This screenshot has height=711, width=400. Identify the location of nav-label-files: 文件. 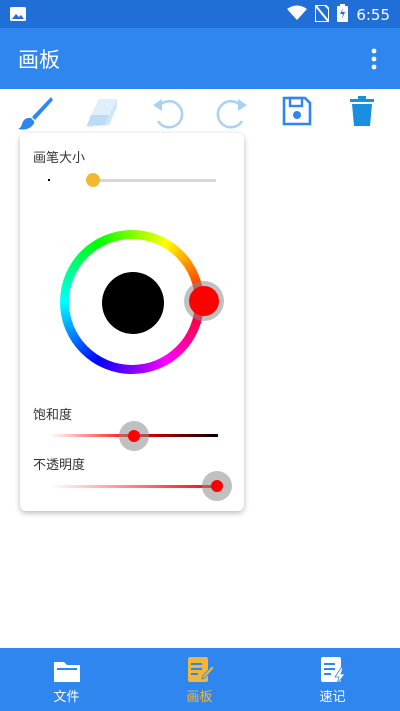
(66, 697).